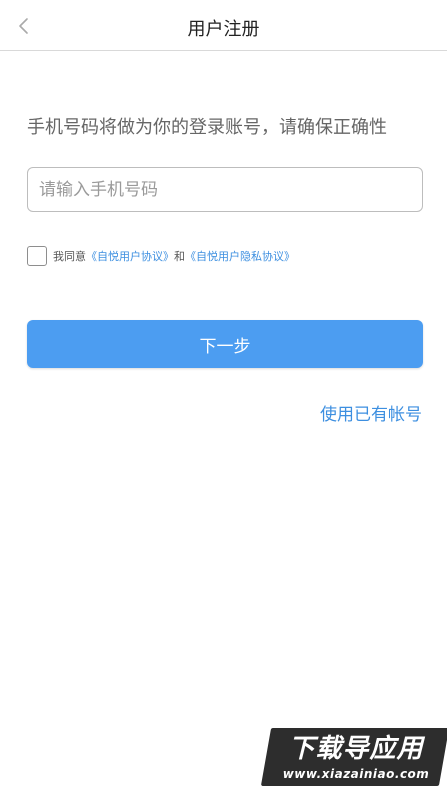  I want to click on privacy-agreement-link: 《自悦用户隐私协议》, so click(240, 256).